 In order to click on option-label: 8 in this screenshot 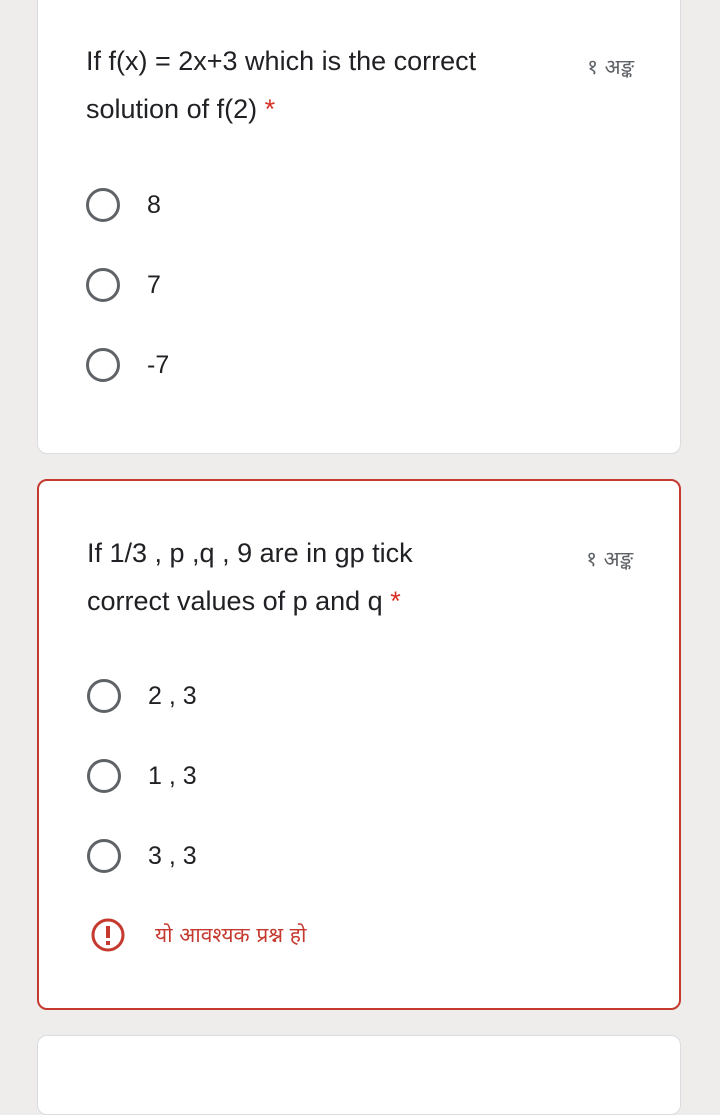, I will do `click(154, 204)`.